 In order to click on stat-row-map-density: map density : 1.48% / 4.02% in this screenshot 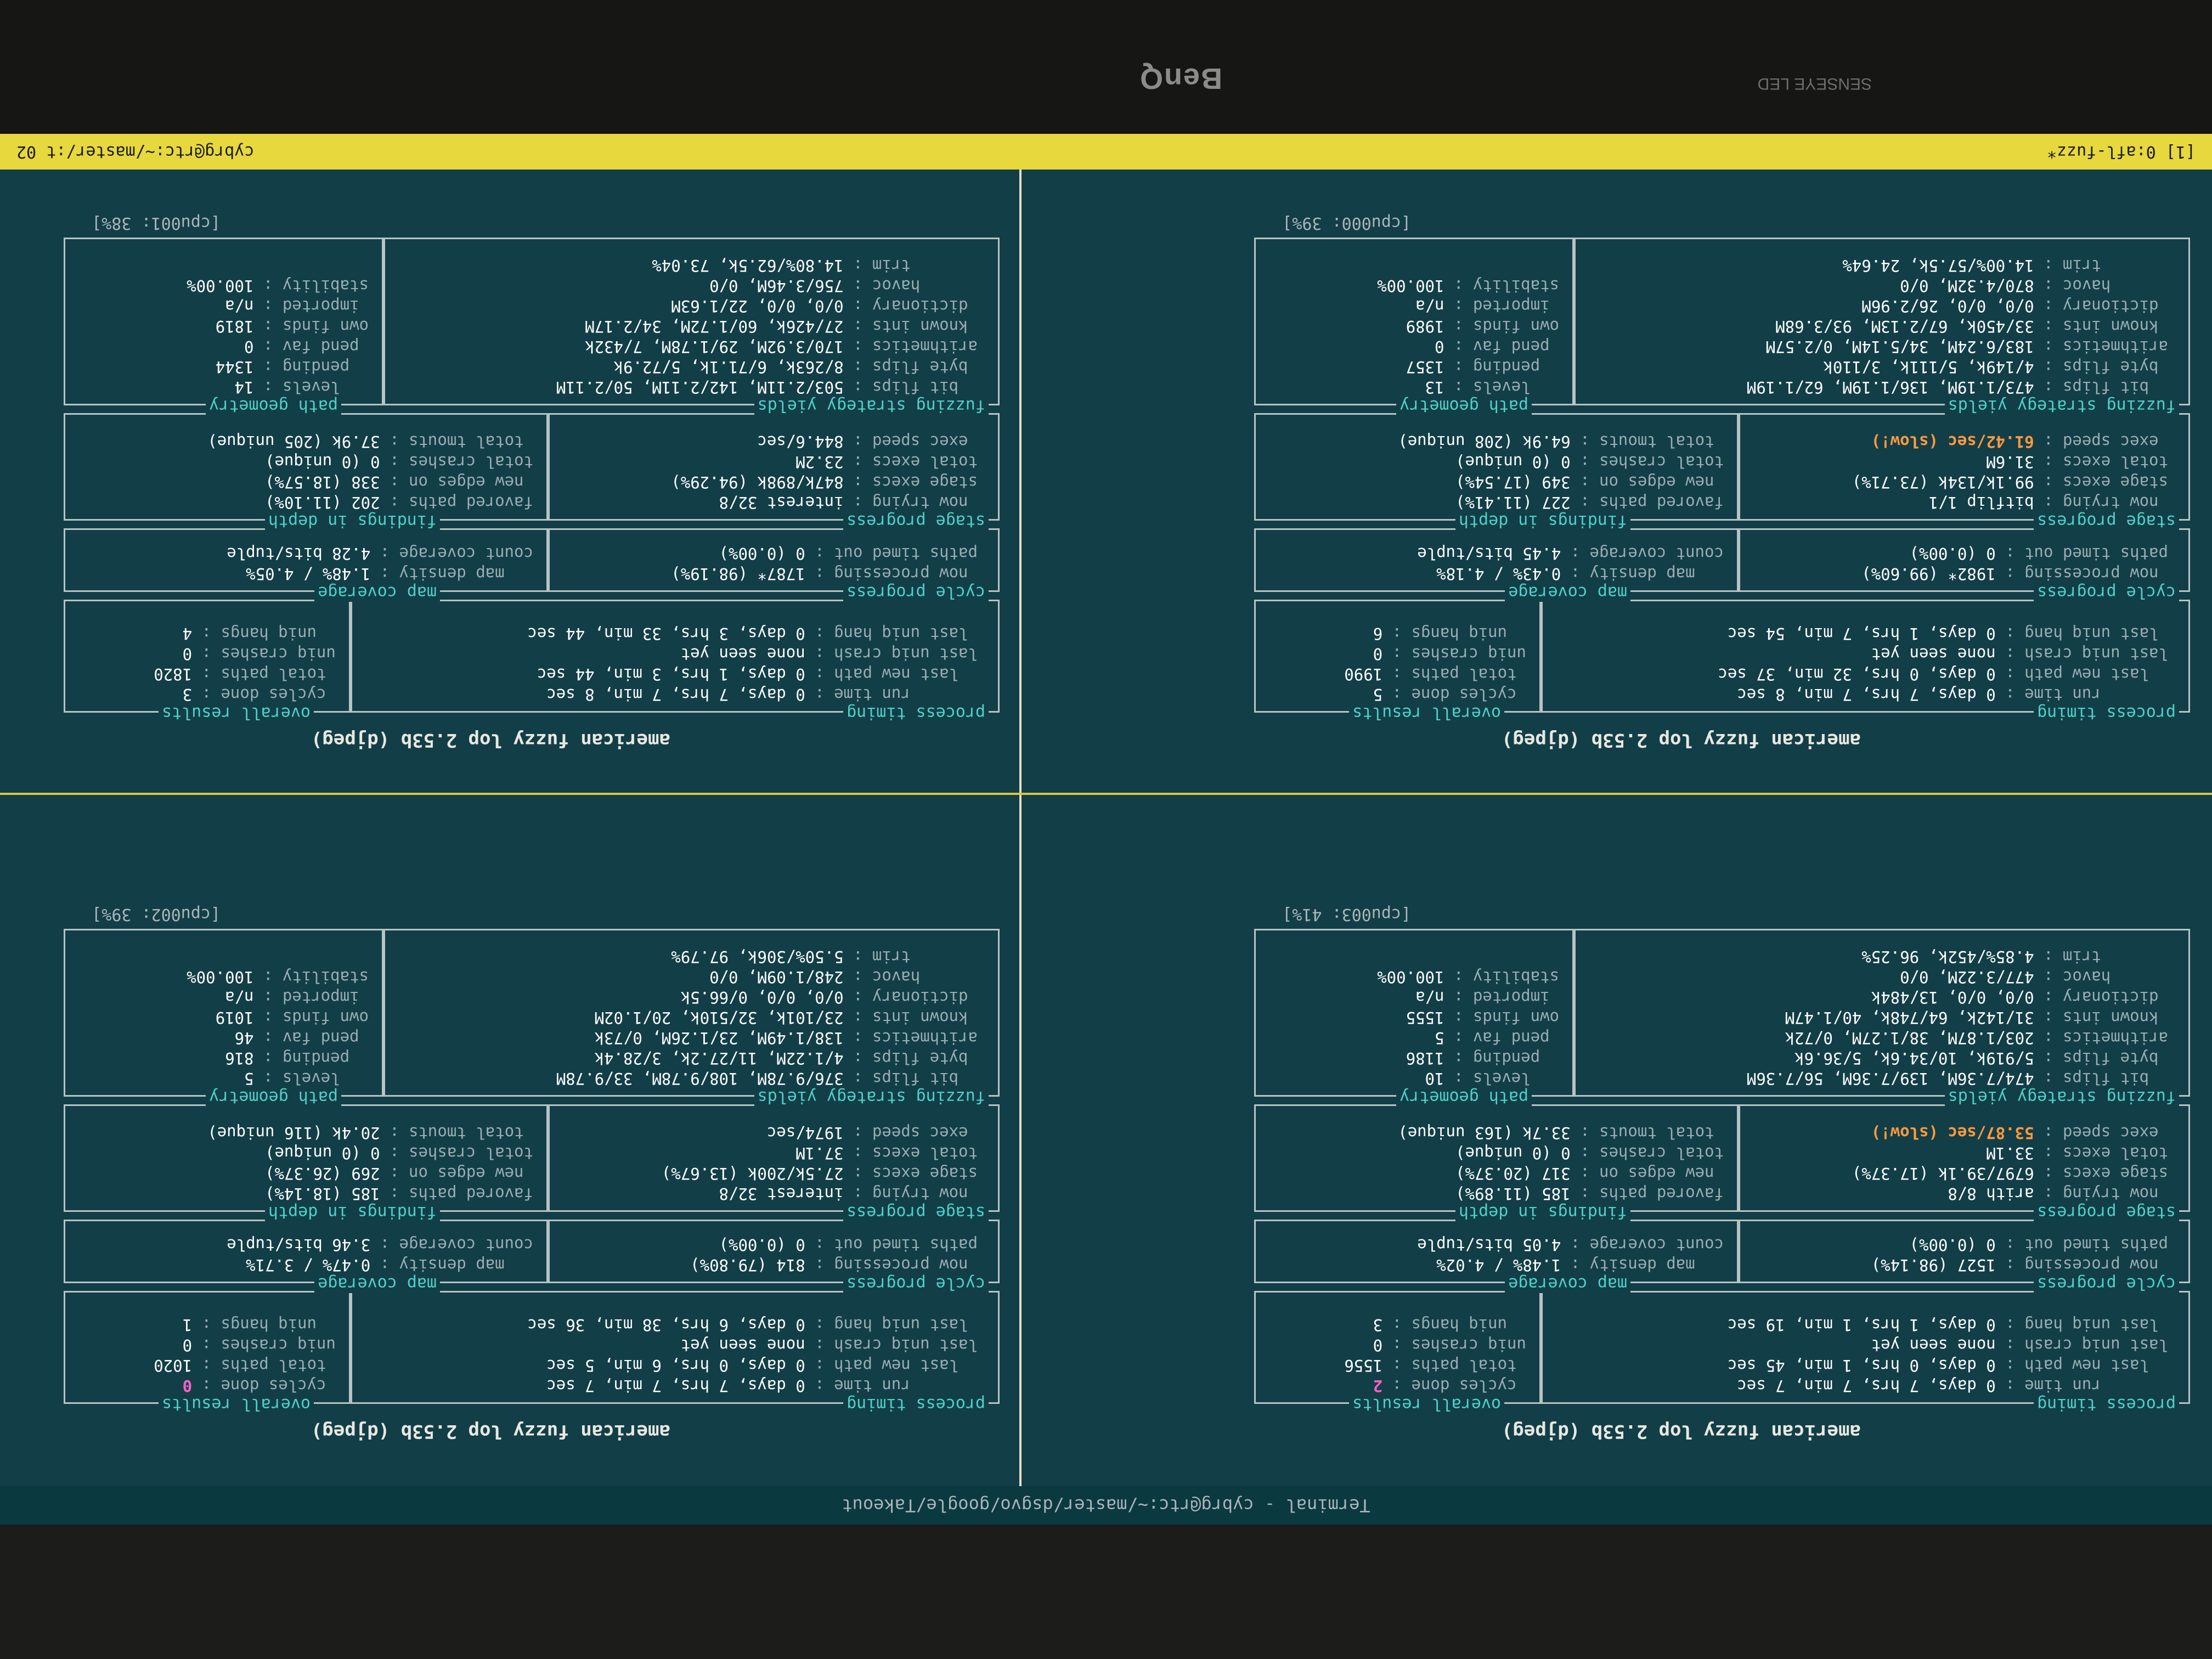, I will do `click(1580, 1265)`.